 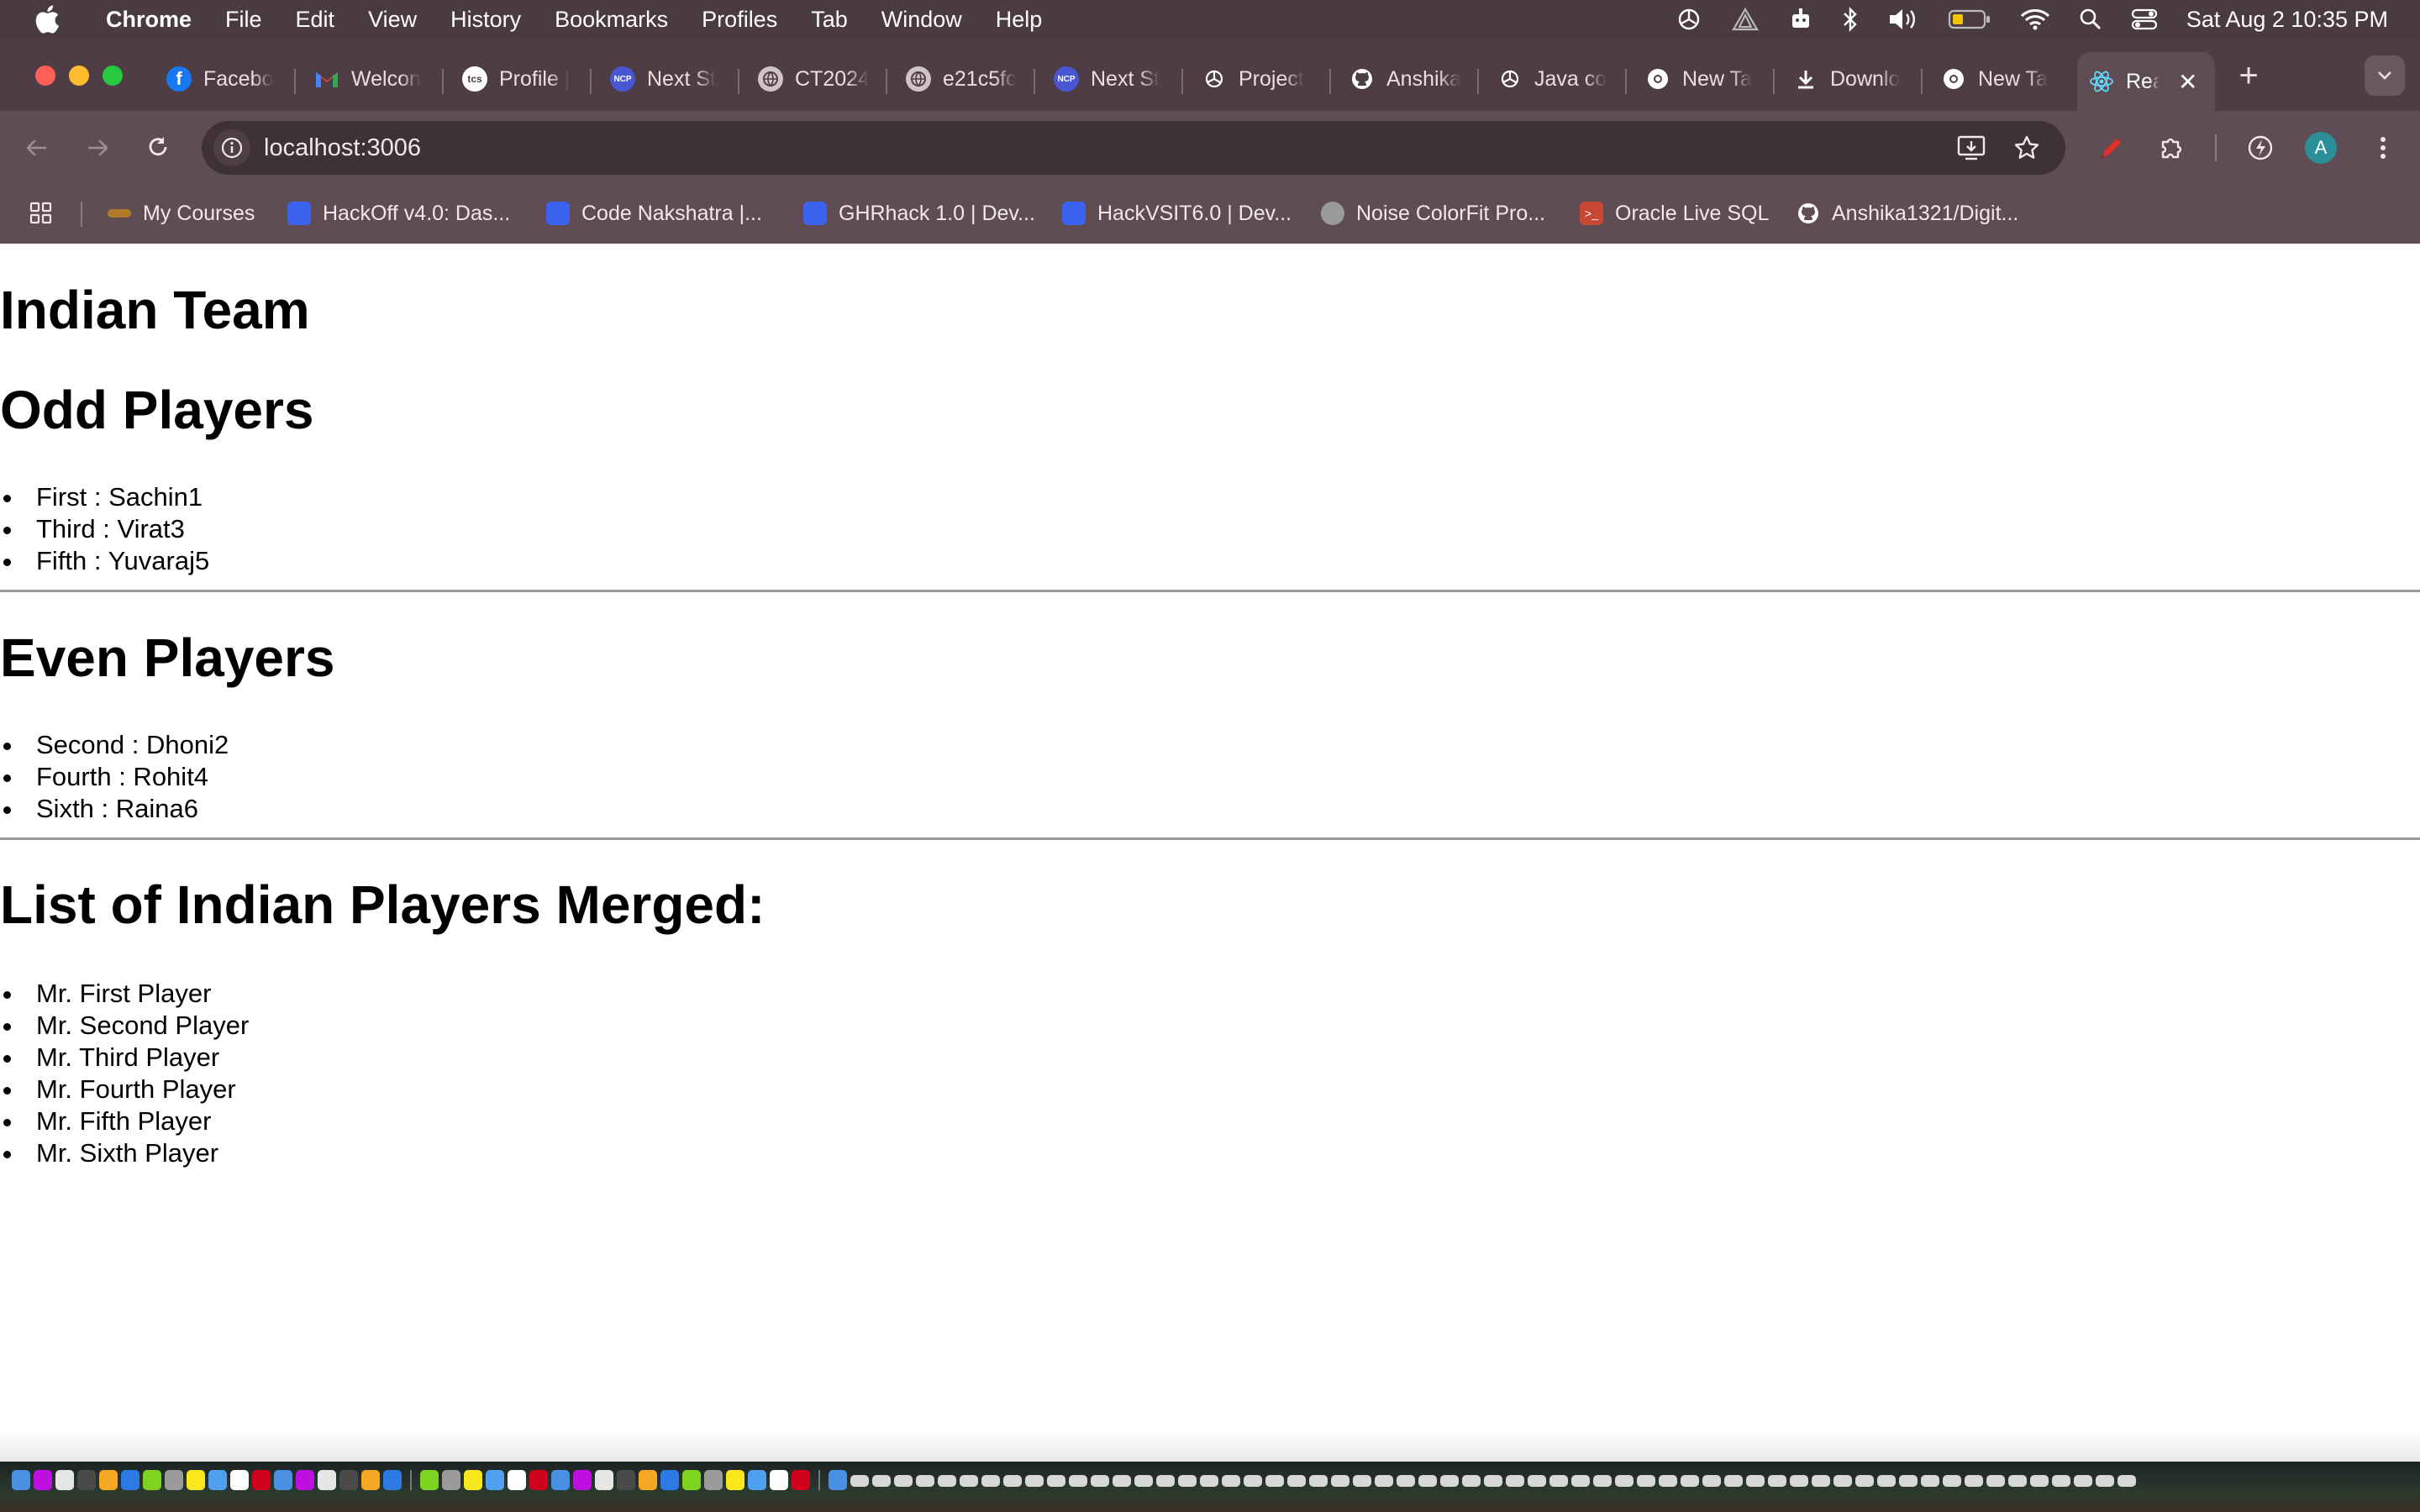 I want to click on menu-edit: Edit, so click(x=315, y=20).